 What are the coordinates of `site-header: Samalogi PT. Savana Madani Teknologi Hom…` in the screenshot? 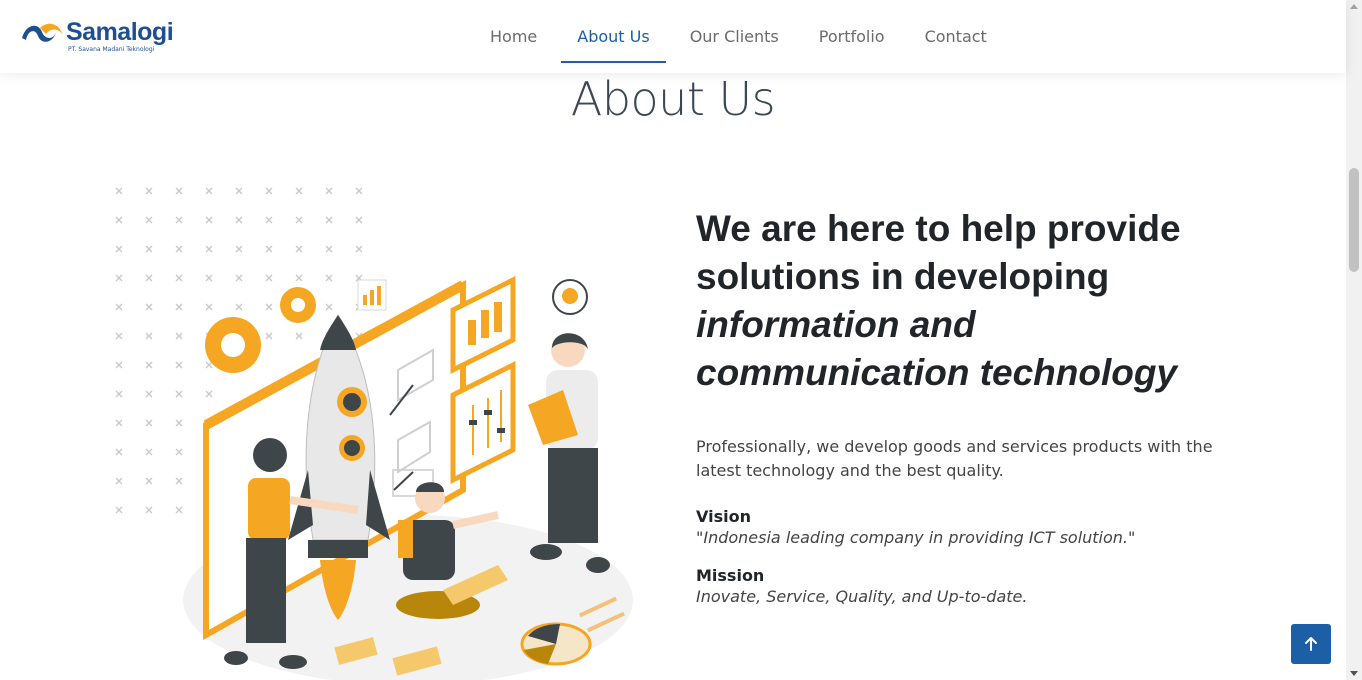 It's located at (673, 36).